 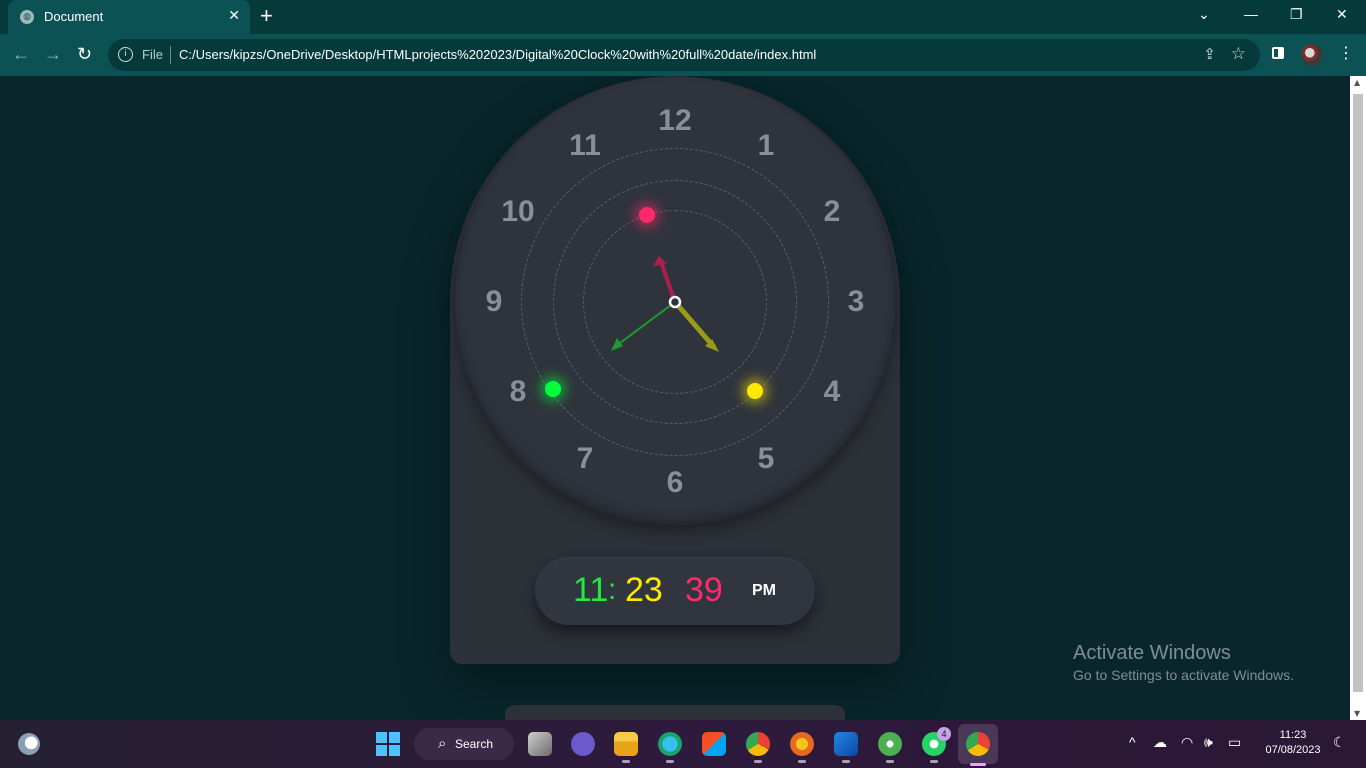 I want to click on divider, so click(x=170, y=55).